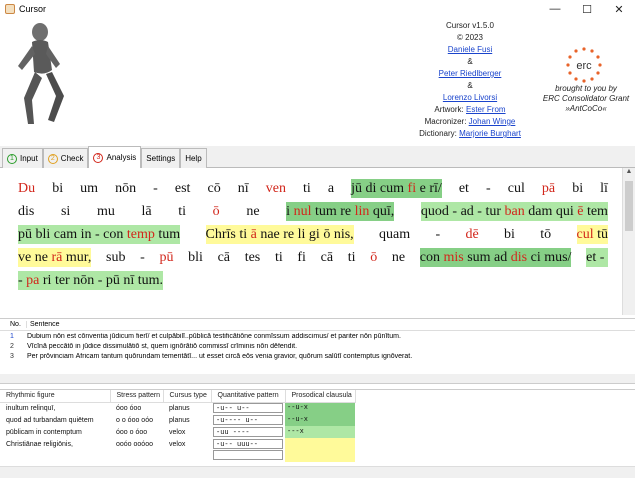 Image resolution: width=635 pixels, height=478 pixels. Describe the element at coordinates (248, 396) in the screenshot. I see `col-header-quantitative-pattern: Quantitative pattern` at that location.